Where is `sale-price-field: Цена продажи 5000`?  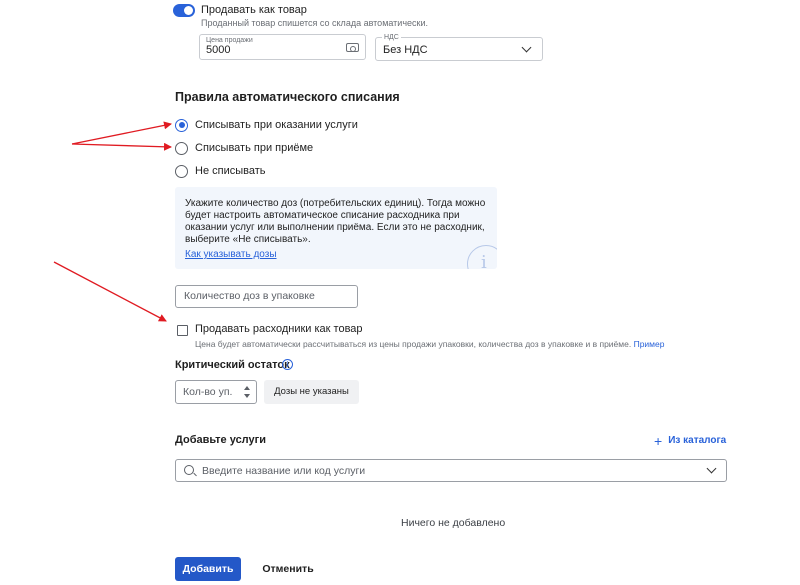
sale-price-field: Цена продажи 5000 is located at coordinates (282, 47).